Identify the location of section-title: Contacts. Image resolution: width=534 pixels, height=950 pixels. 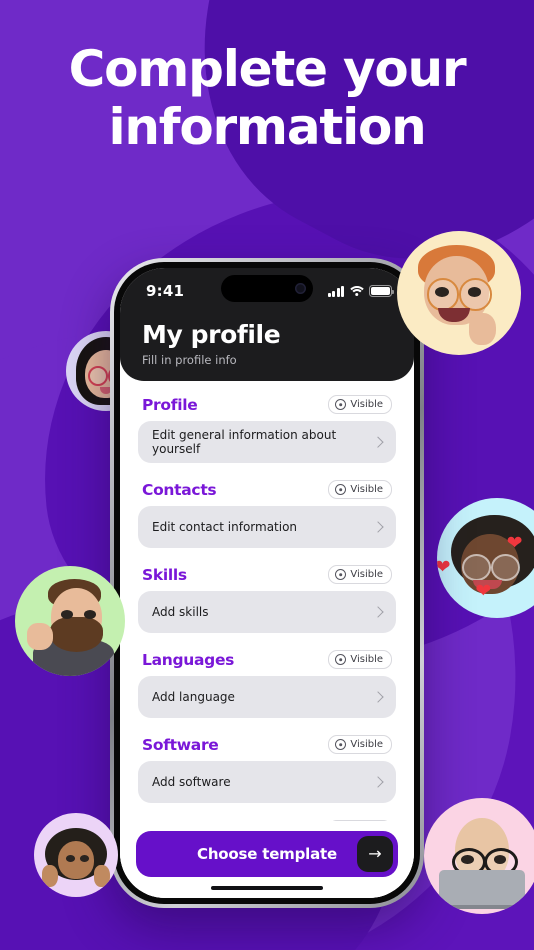
(179, 489).